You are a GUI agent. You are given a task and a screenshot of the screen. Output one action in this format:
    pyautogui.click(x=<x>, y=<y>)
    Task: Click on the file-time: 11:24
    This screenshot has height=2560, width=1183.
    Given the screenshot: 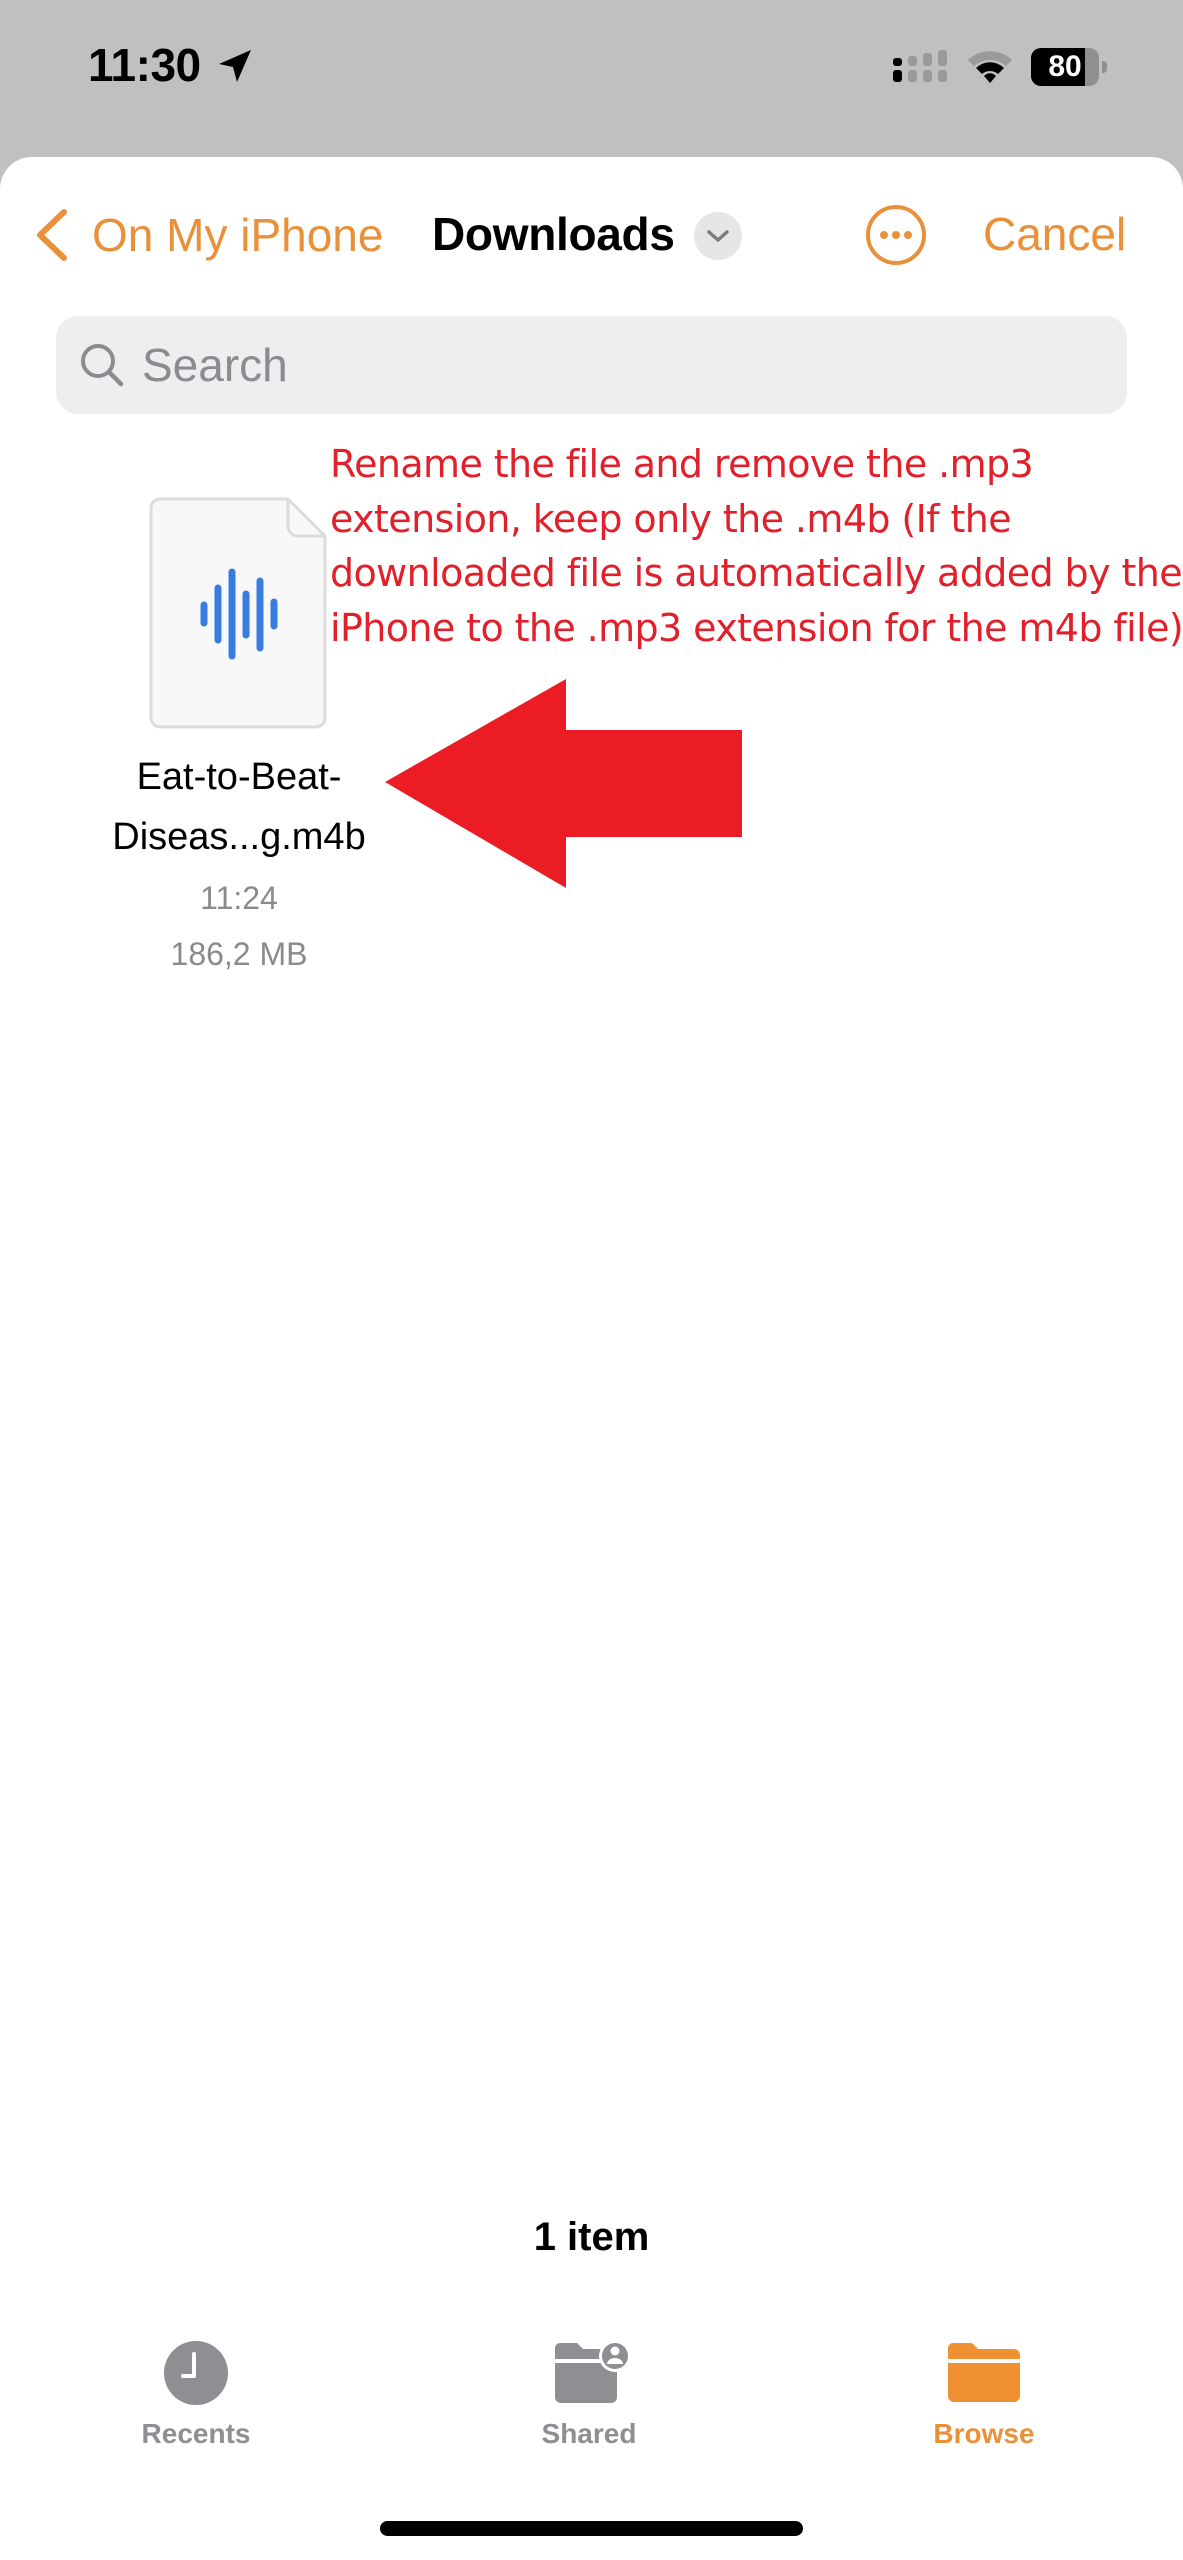 What is the action you would take?
    pyautogui.click(x=239, y=898)
    